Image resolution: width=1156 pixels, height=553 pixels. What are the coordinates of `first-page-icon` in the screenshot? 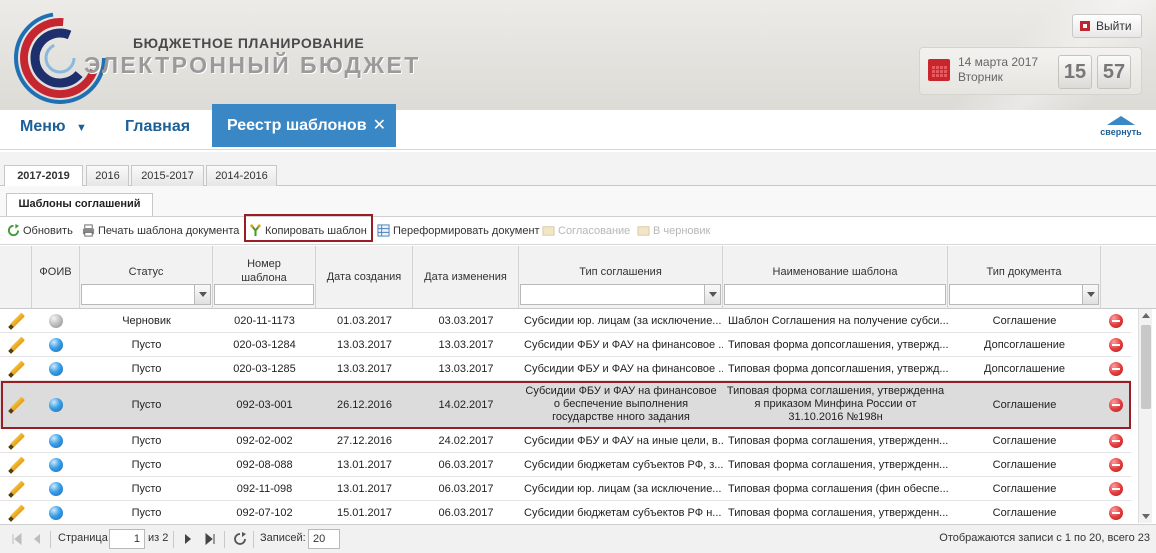 It's located at (17, 539).